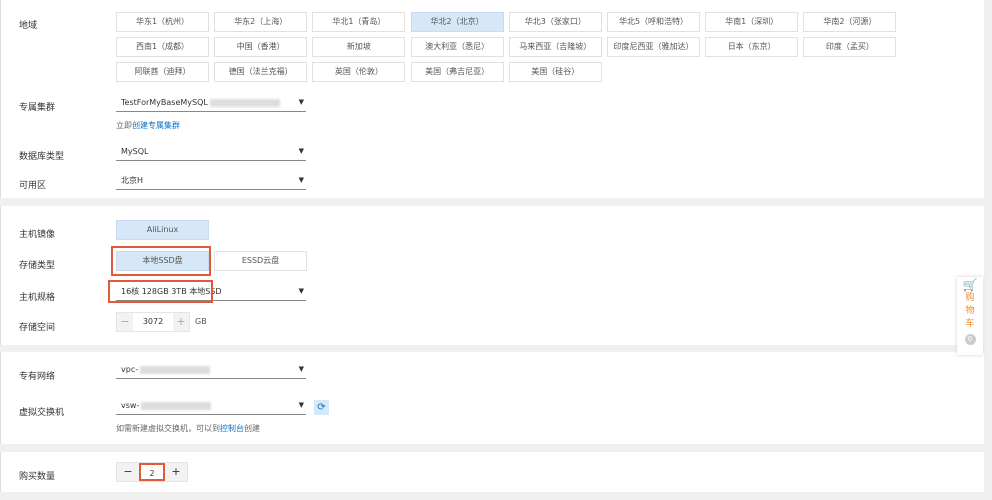 This screenshot has width=992, height=500. Describe the element at coordinates (555, 22) in the screenshot. I see `region-option: 华北3（张家口）` at that location.